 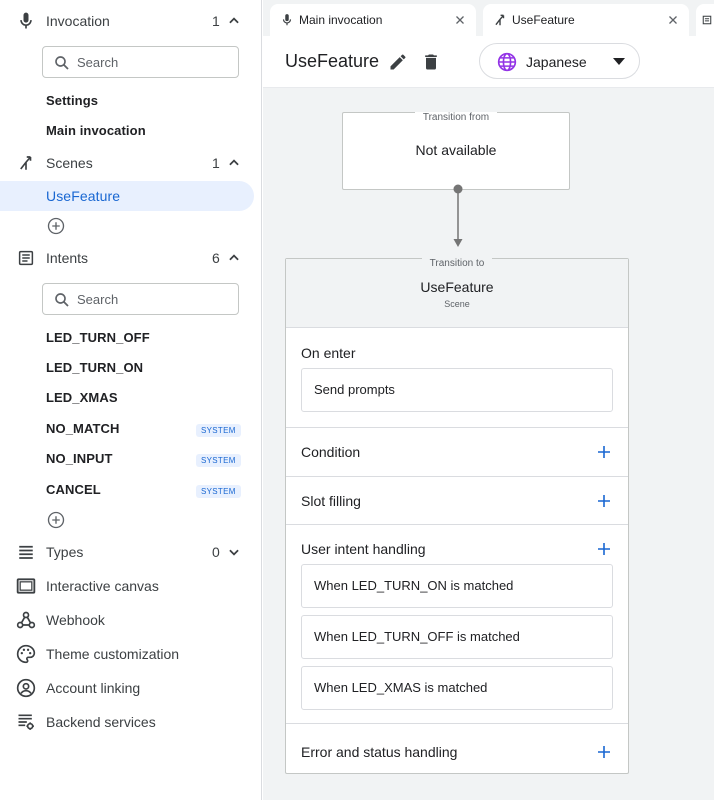 I want to click on canvas-icon, so click(x=26, y=586).